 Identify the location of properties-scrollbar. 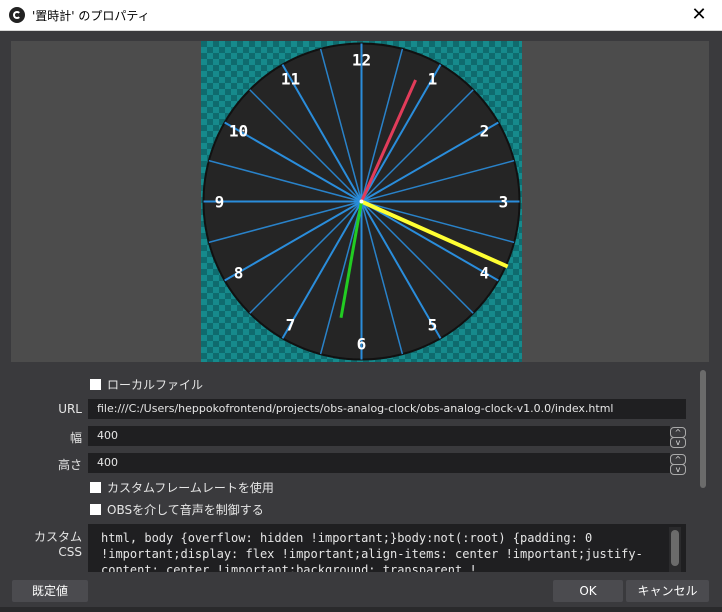
(703, 429).